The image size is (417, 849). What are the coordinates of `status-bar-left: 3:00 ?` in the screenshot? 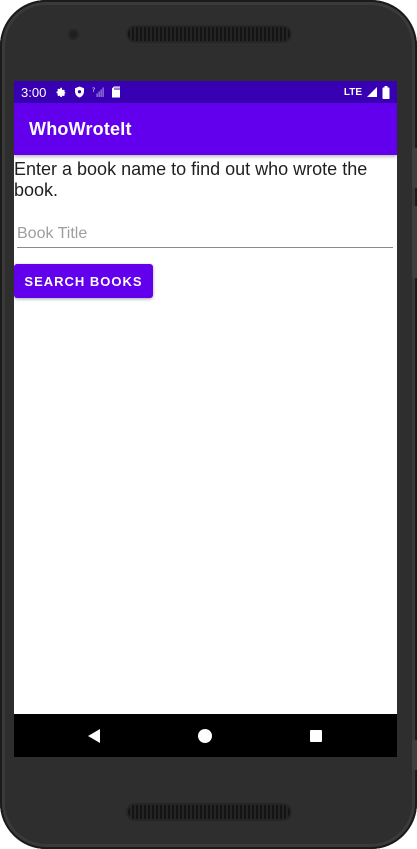 It's located at (71, 92).